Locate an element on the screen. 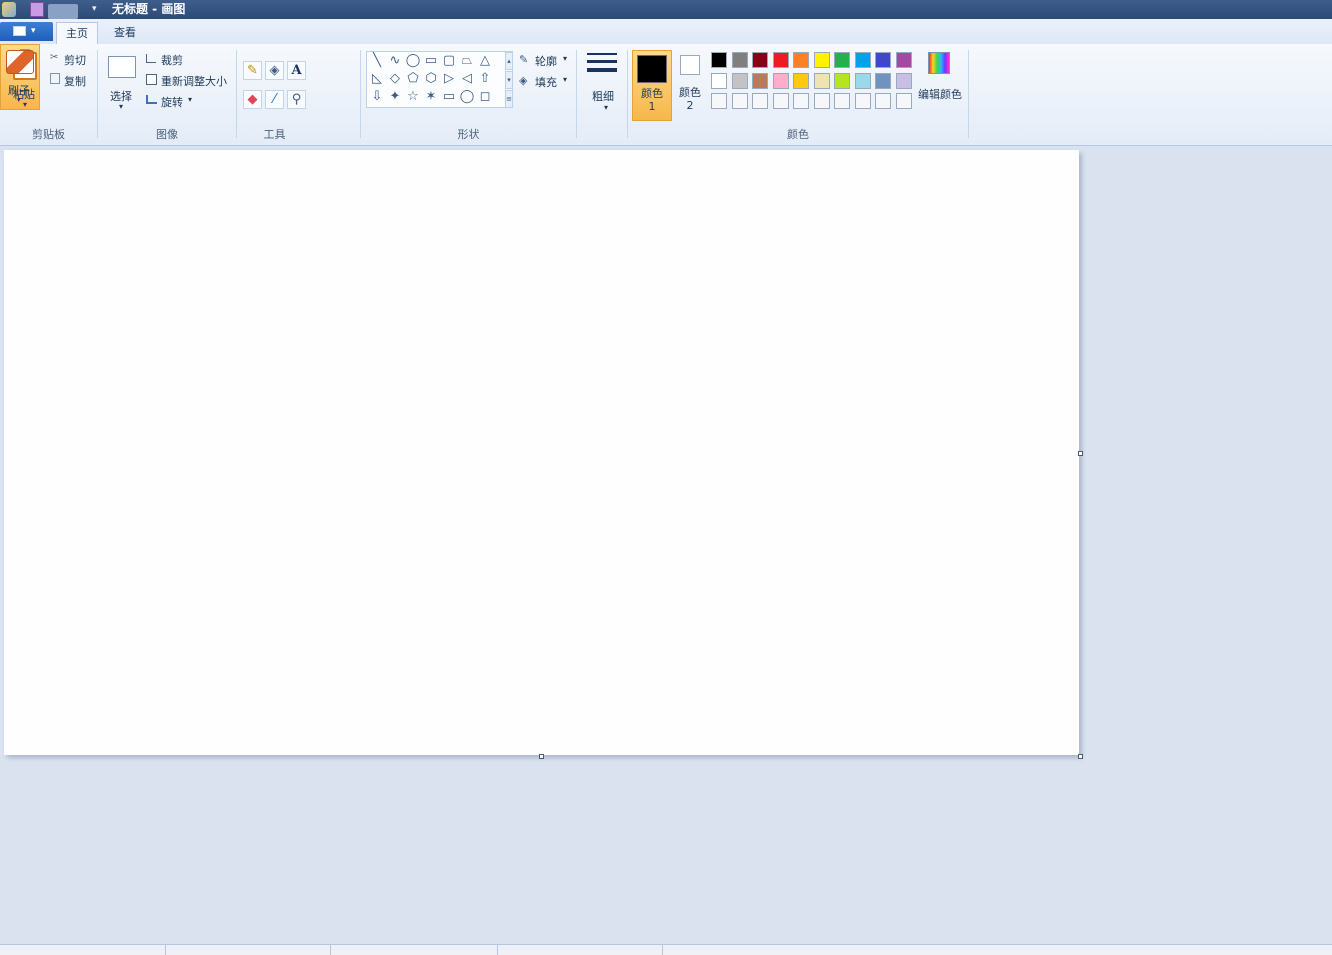 This screenshot has width=1332, height=955. shape-oval: ◯ is located at coordinates (413, 61).